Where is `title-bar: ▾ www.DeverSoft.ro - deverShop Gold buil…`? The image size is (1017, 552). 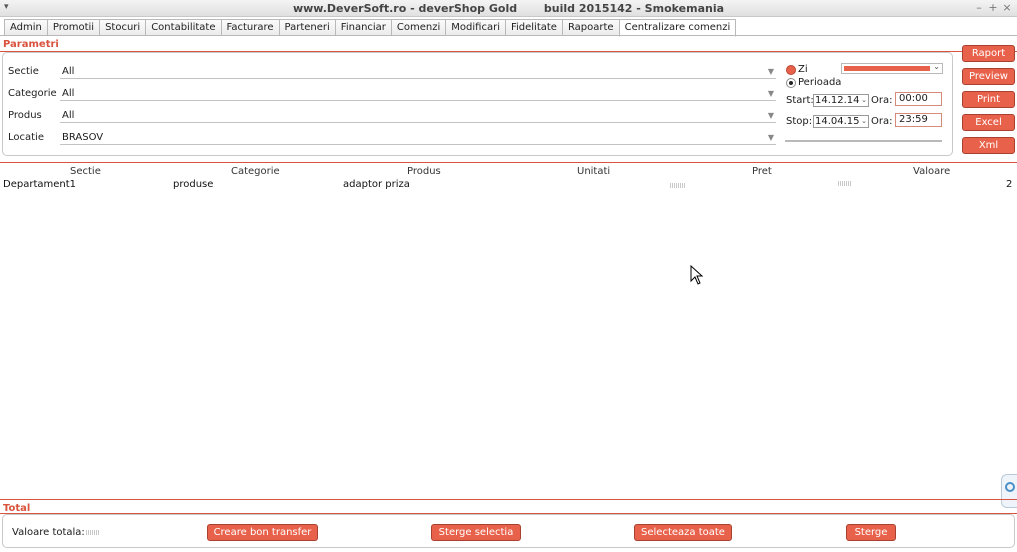 title-bar: ▾ www.DeverSoft.ro - deverShop Gold buil… is located at coordinates (508, 8).